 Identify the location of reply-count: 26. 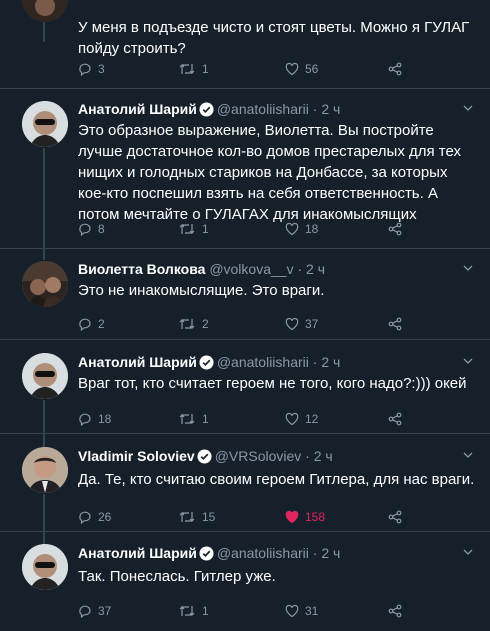
(105, 517).